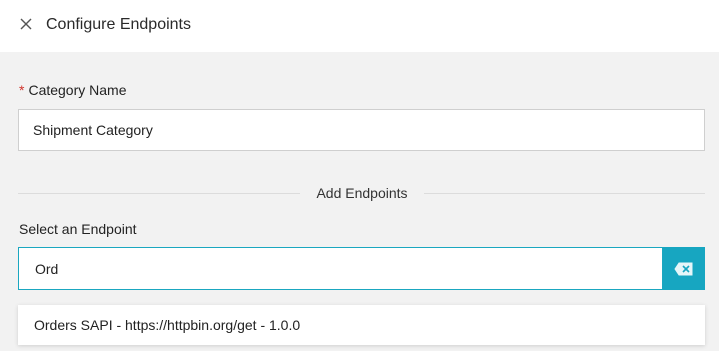  What do you see at coordinates (564, 193) in the screenshot?
I see `divider-line-right` at bounding box center [564, 193].